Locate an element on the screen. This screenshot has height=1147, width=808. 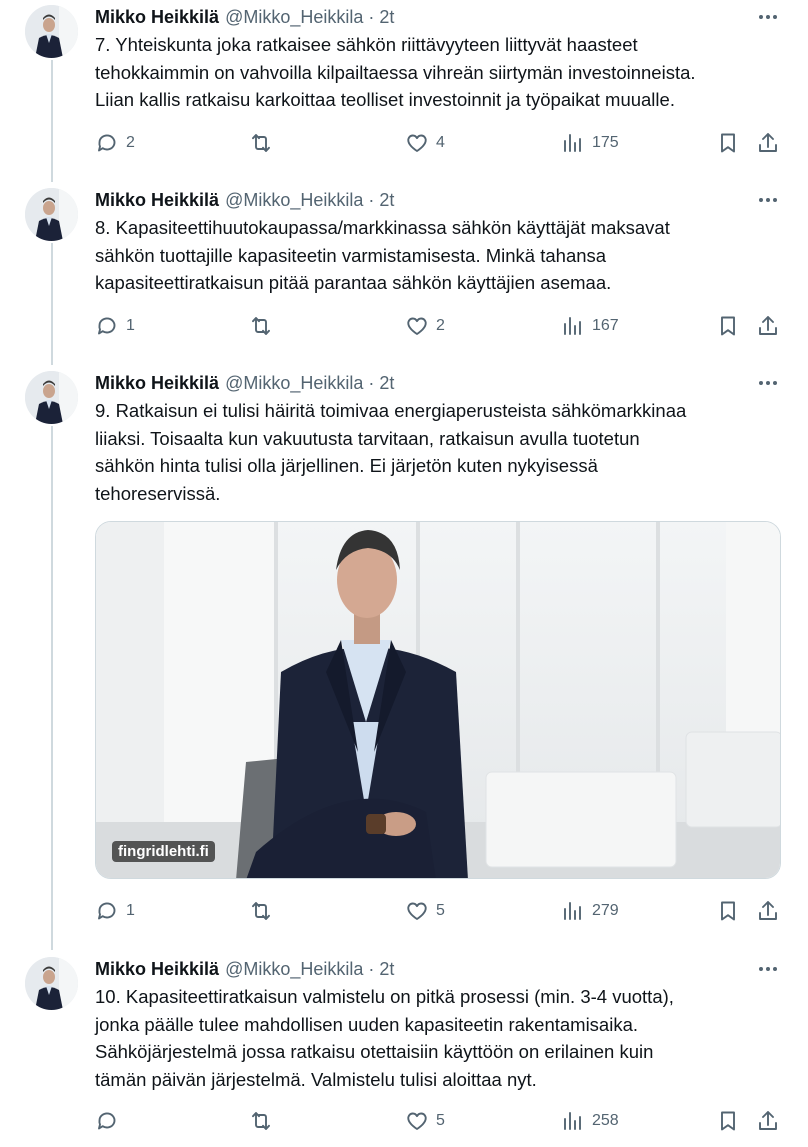
like-button: 4 is located at coordinates (425, 143).